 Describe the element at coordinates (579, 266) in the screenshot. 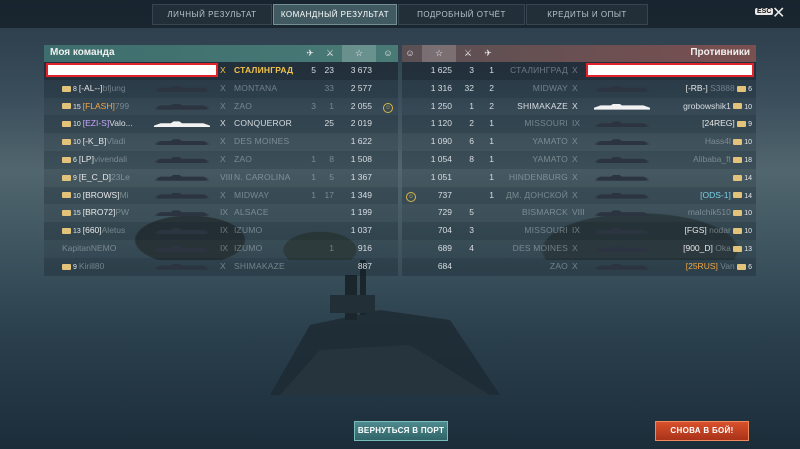

I see `table-row: 684 ZAO X [25RUS] Van 6` at that location.